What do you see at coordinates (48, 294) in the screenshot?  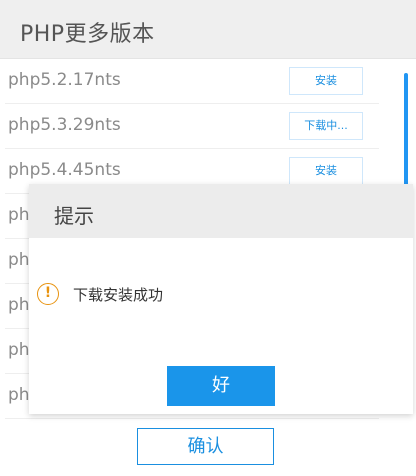 I see `warning-icon: !` at bounding box center [48, 294].